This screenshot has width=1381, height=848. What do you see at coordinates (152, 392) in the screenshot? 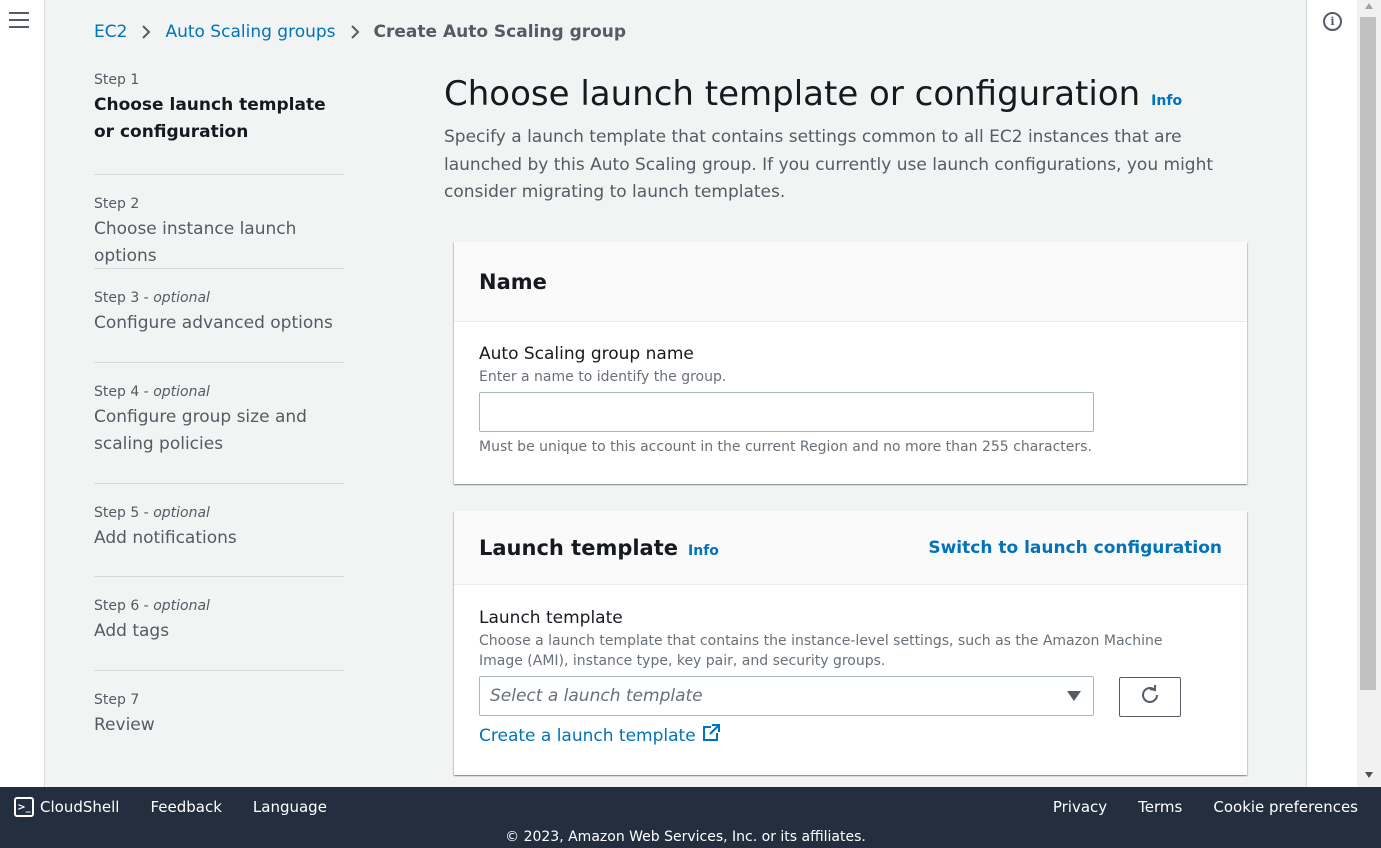
I see `step-number: Step 4 - optional` at bounding box center [152, 392].